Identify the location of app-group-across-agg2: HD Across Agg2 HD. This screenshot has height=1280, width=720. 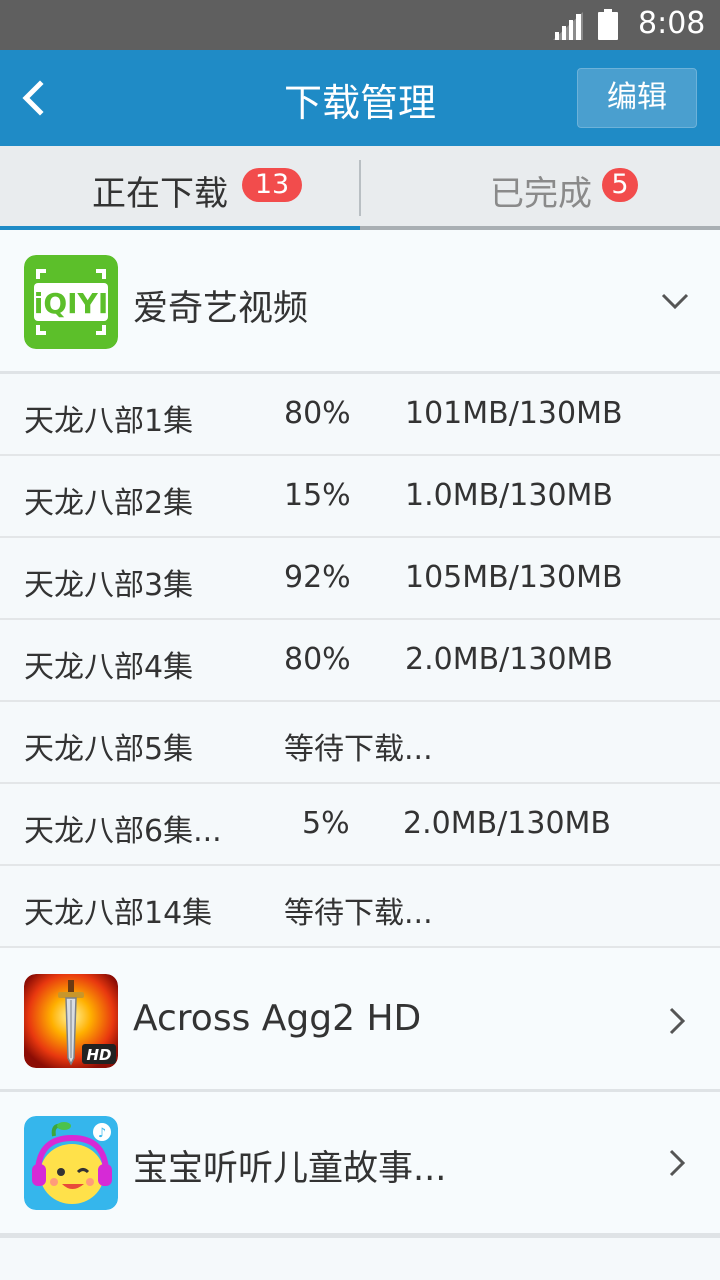
(360, 1020).